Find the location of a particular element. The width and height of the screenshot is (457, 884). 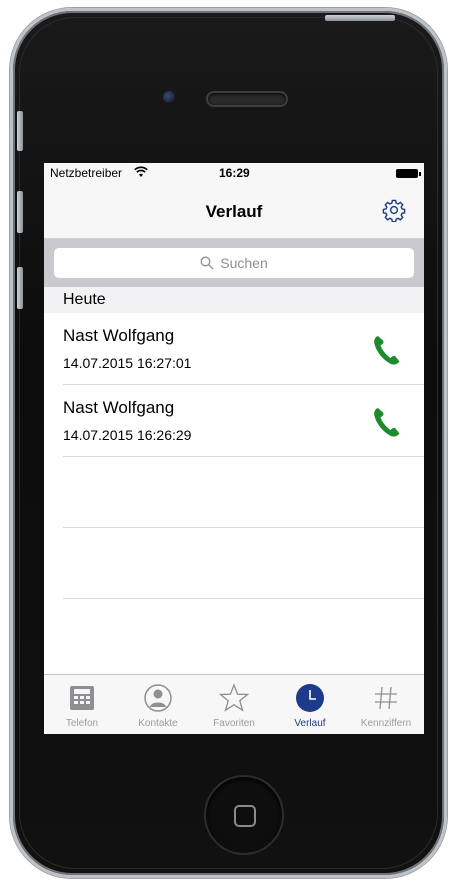

volume-down-button is located at coordinates (20, 288).